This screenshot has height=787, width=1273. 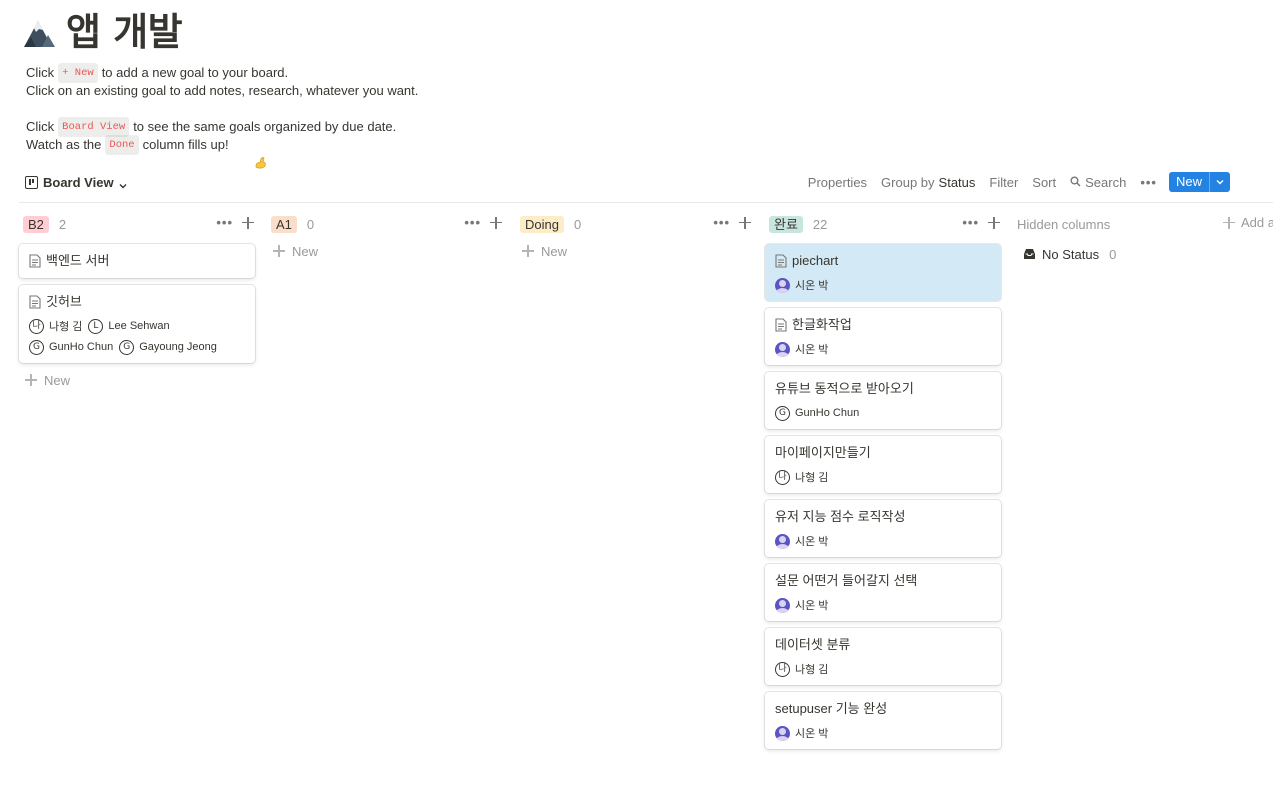 I want to click on board-card: 마이페이지만들기나 나형 김, so click(x=883, y=464).